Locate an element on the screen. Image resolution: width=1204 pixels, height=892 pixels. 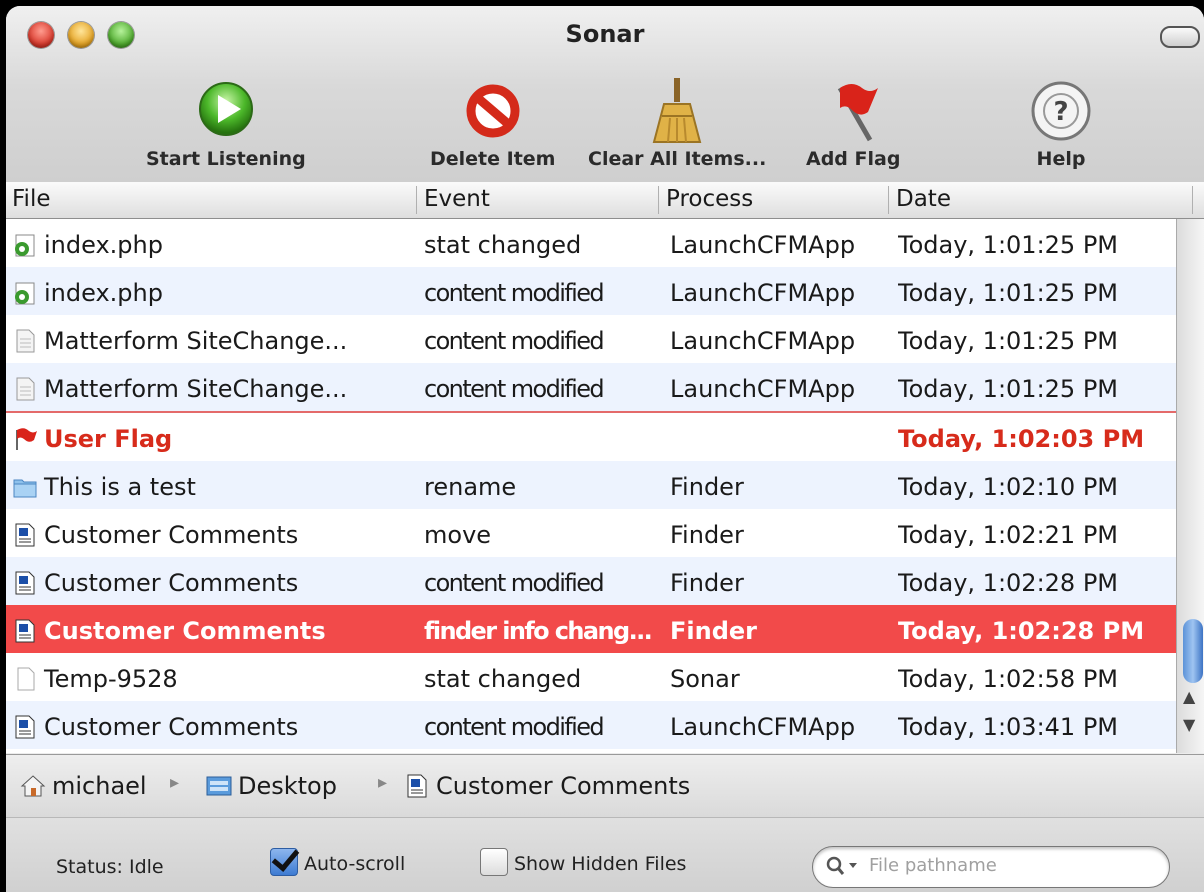
folder-icon is located at coordinates (25, 488).